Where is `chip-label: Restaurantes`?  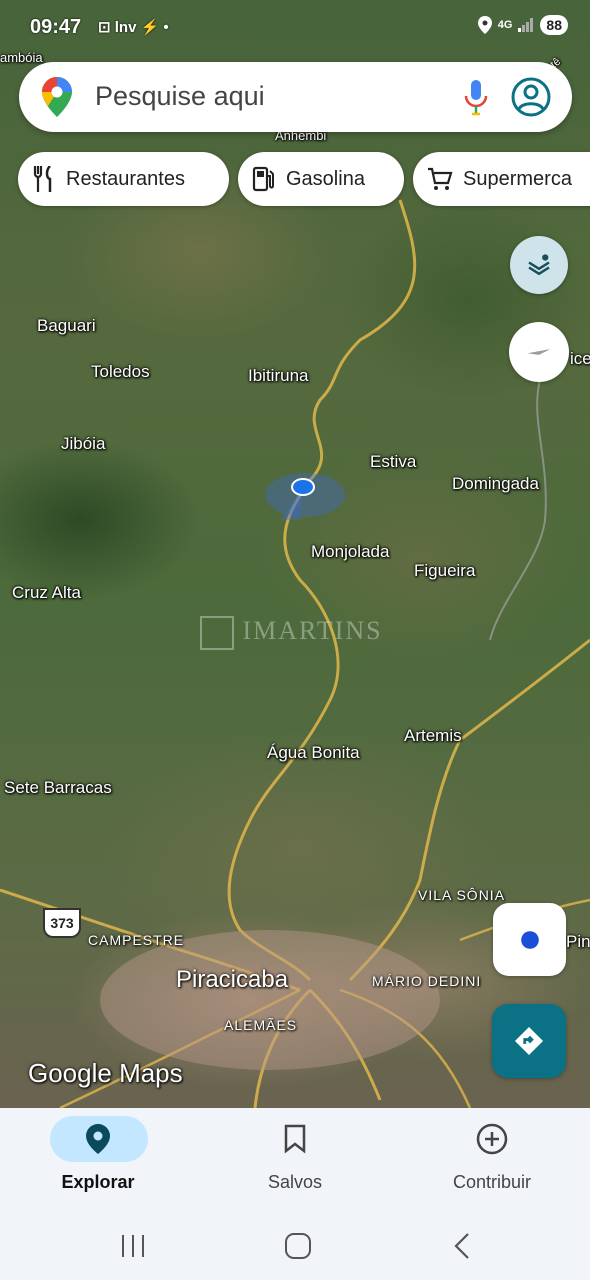
chip-label: Restaurantes is located at coordinates (125, 178).